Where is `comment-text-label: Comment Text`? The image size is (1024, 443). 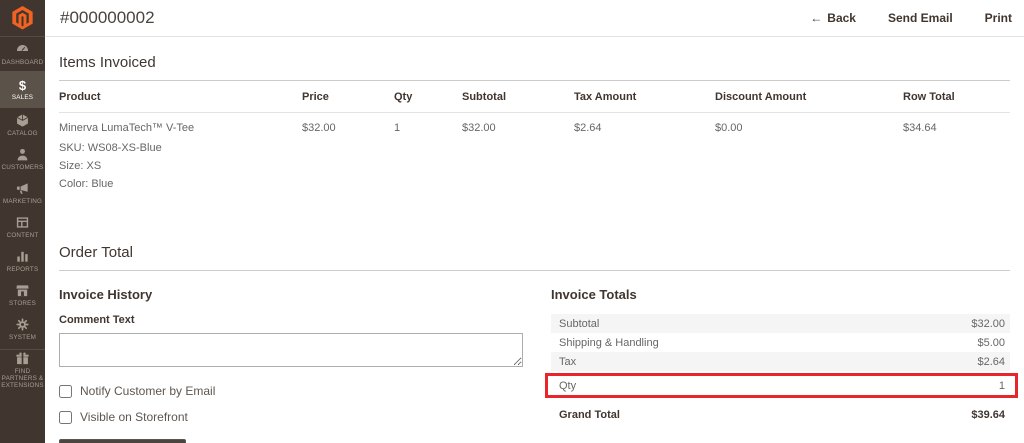 comment-text-label: Comment Text is located at coordinates (97, 320).